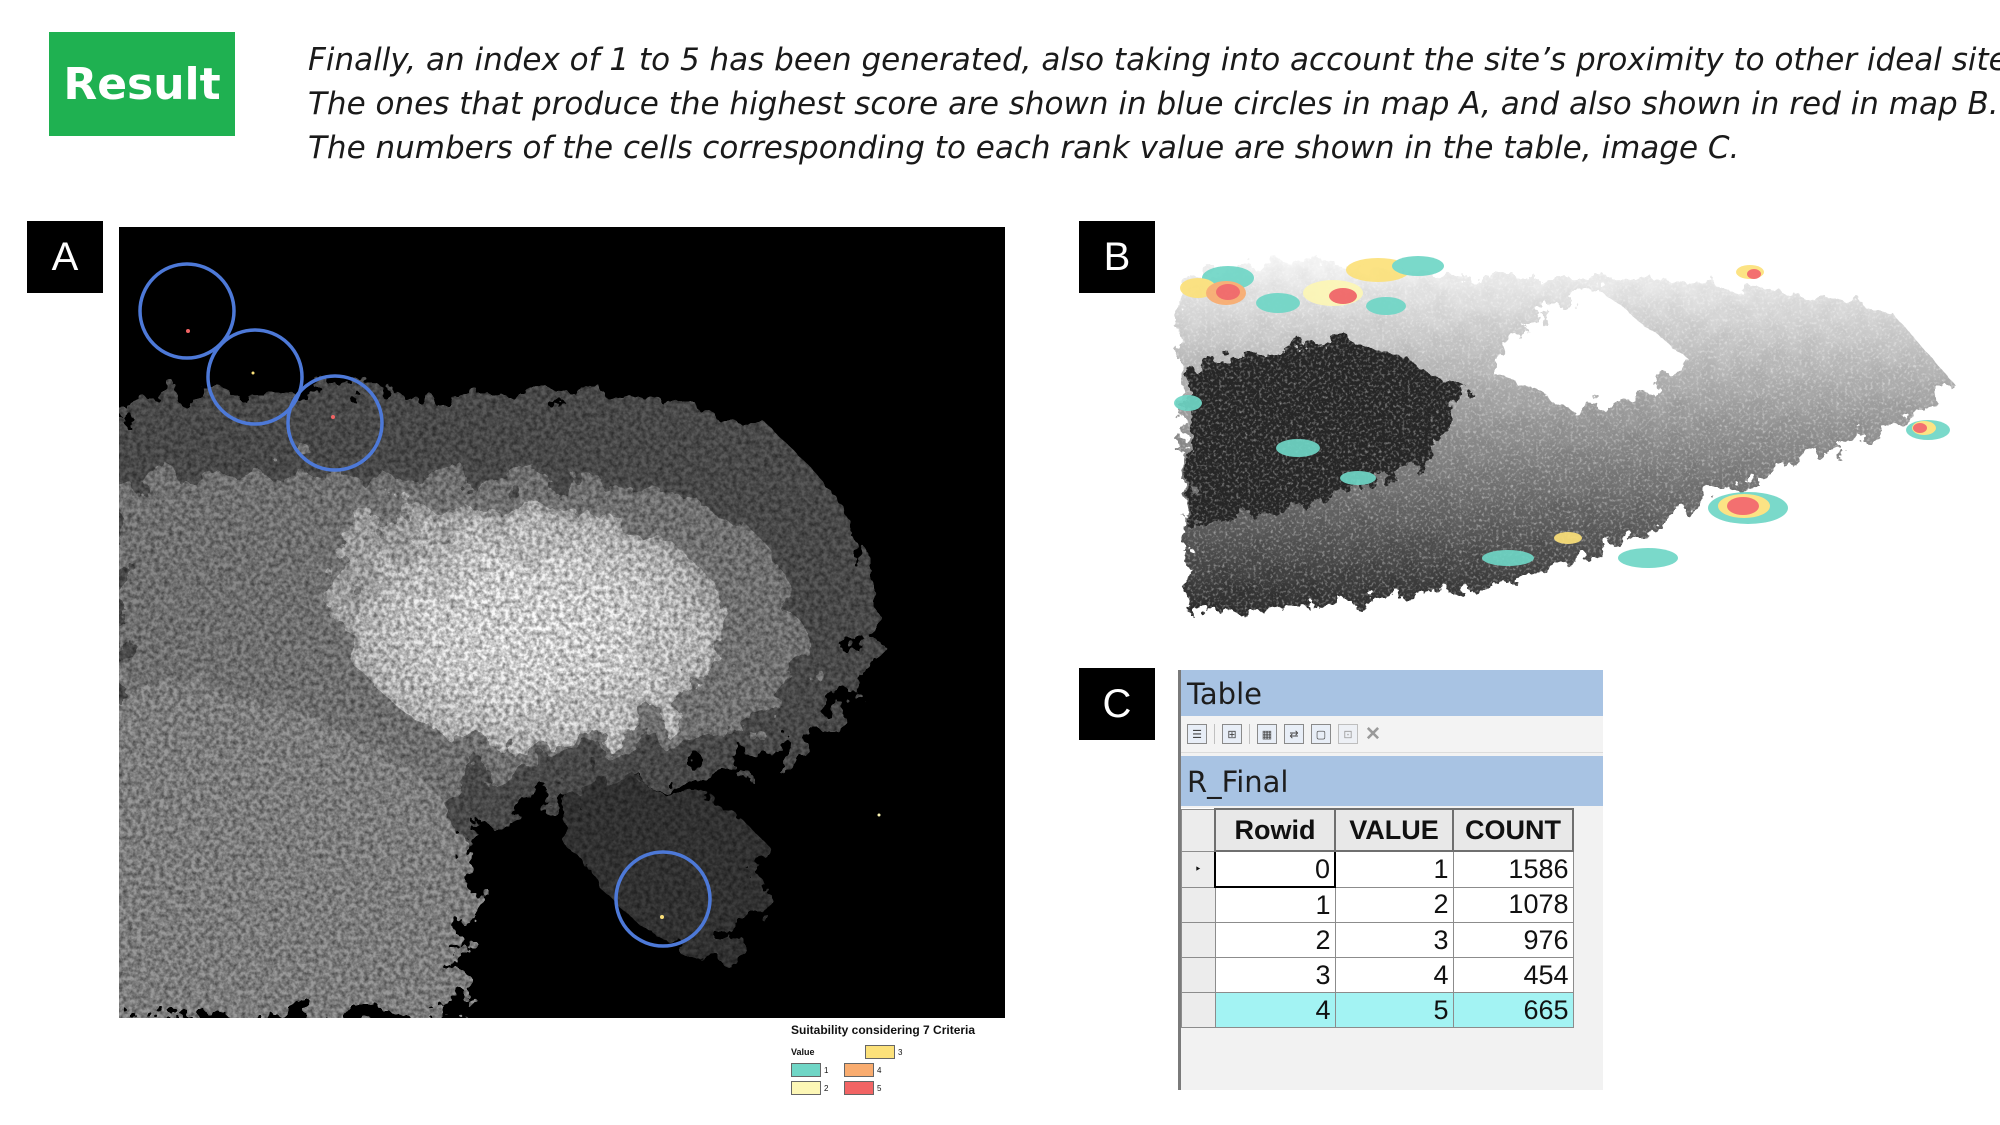 This screenshot has height=1125, width=2000. Describe the element at coordinates (1267, 734) in the screenshot. I see `select-by-attributes-icon: ▦` at that location.